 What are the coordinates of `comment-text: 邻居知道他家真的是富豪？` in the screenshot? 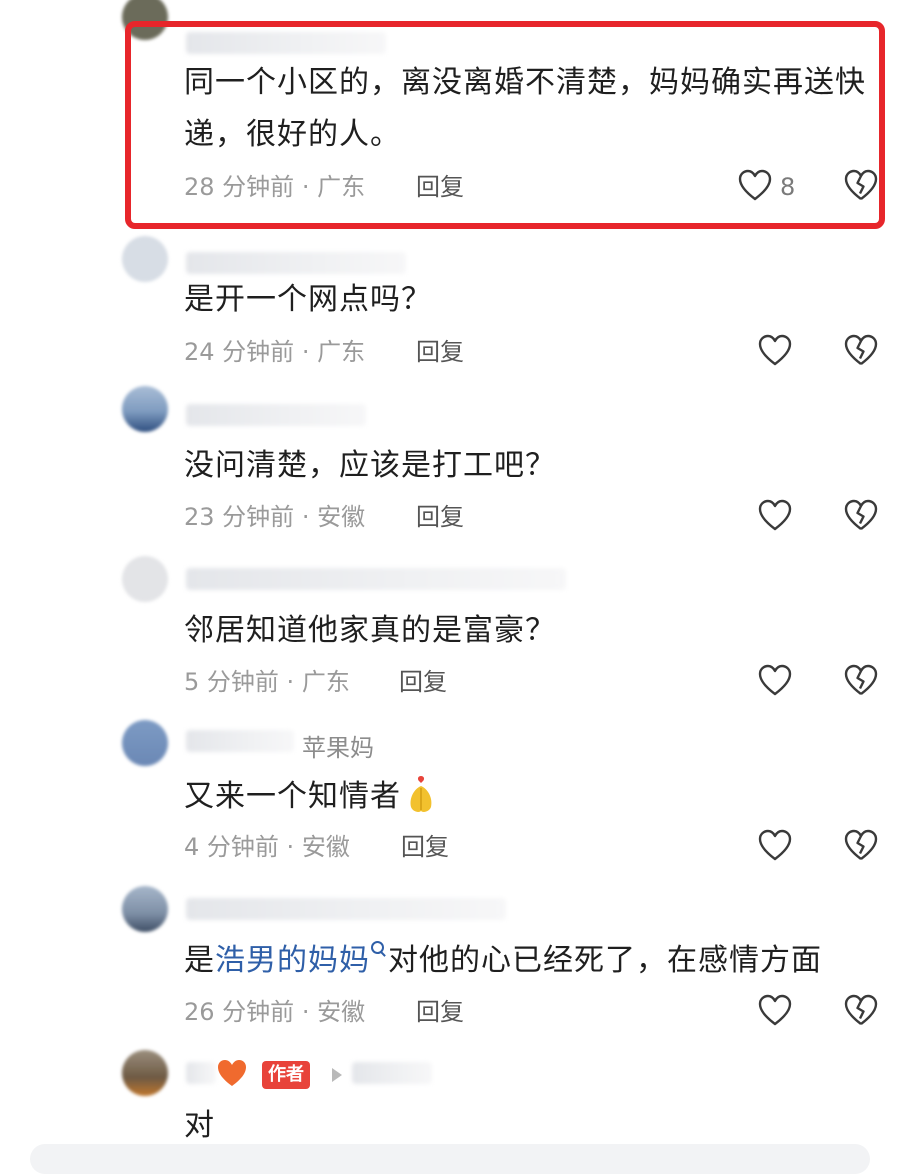 It's located at (370, 630).